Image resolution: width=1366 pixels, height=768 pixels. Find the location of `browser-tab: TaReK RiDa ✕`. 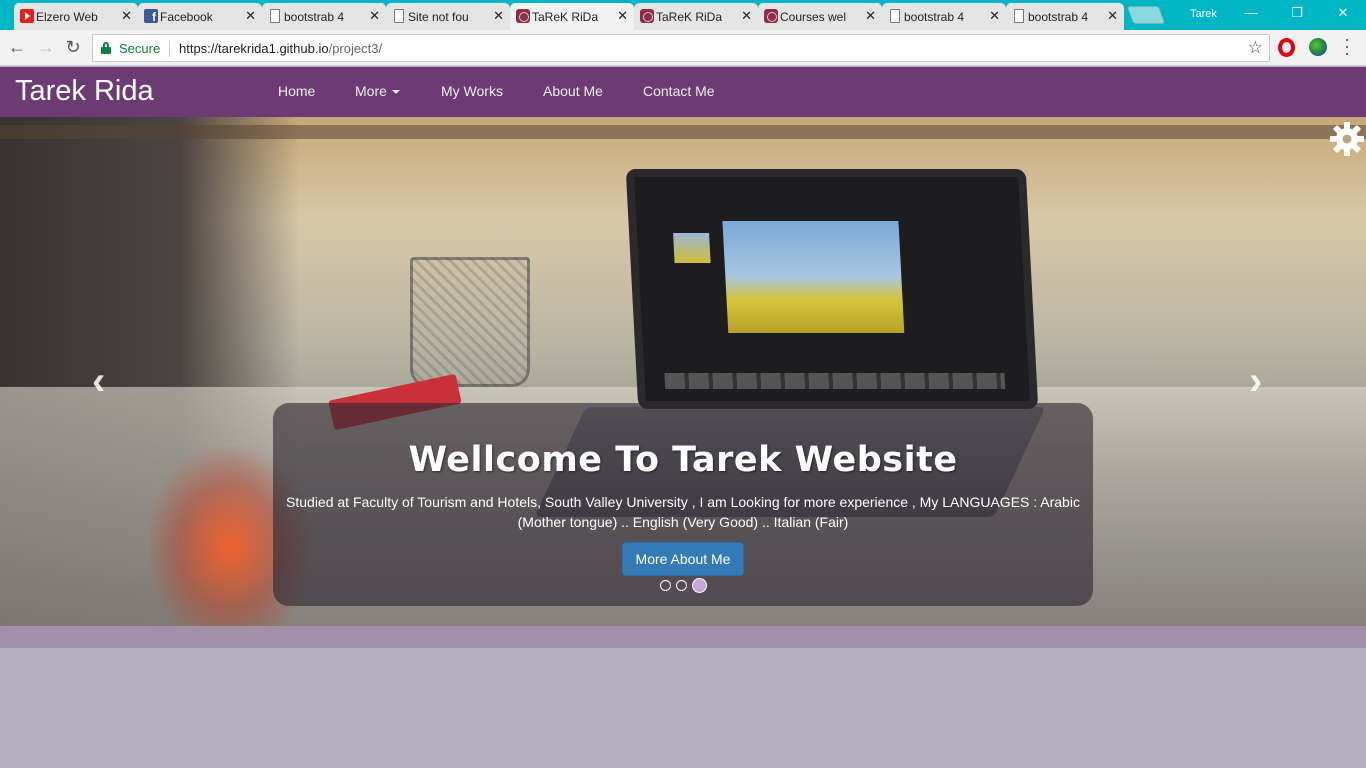

browser-tab: TaReK RiDa ✕ is located at coordinates (696, 16).